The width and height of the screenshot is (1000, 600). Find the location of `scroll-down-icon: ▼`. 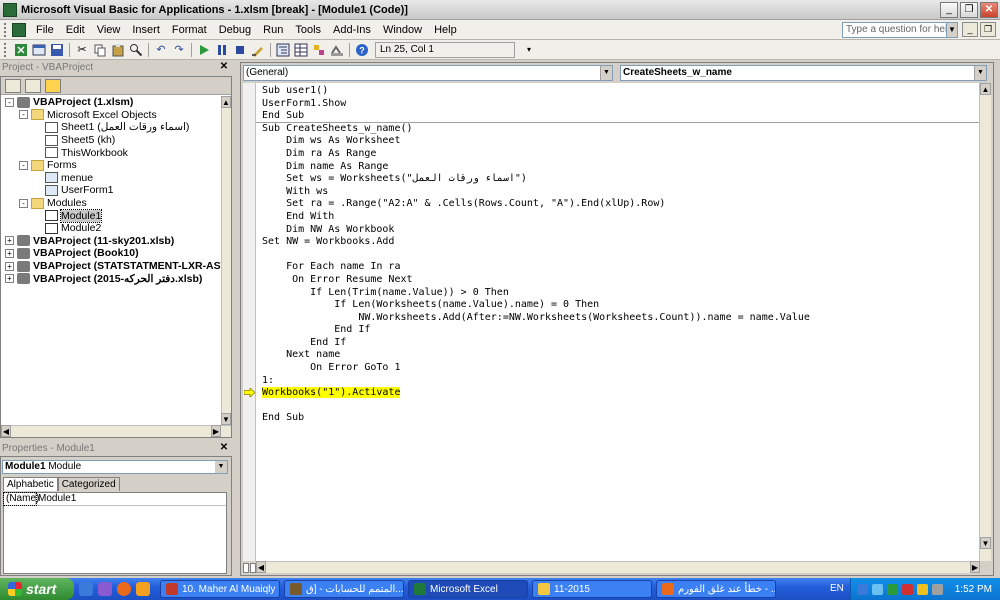

scroll-down-icon: ▼ is located at coordinates (985, 543).